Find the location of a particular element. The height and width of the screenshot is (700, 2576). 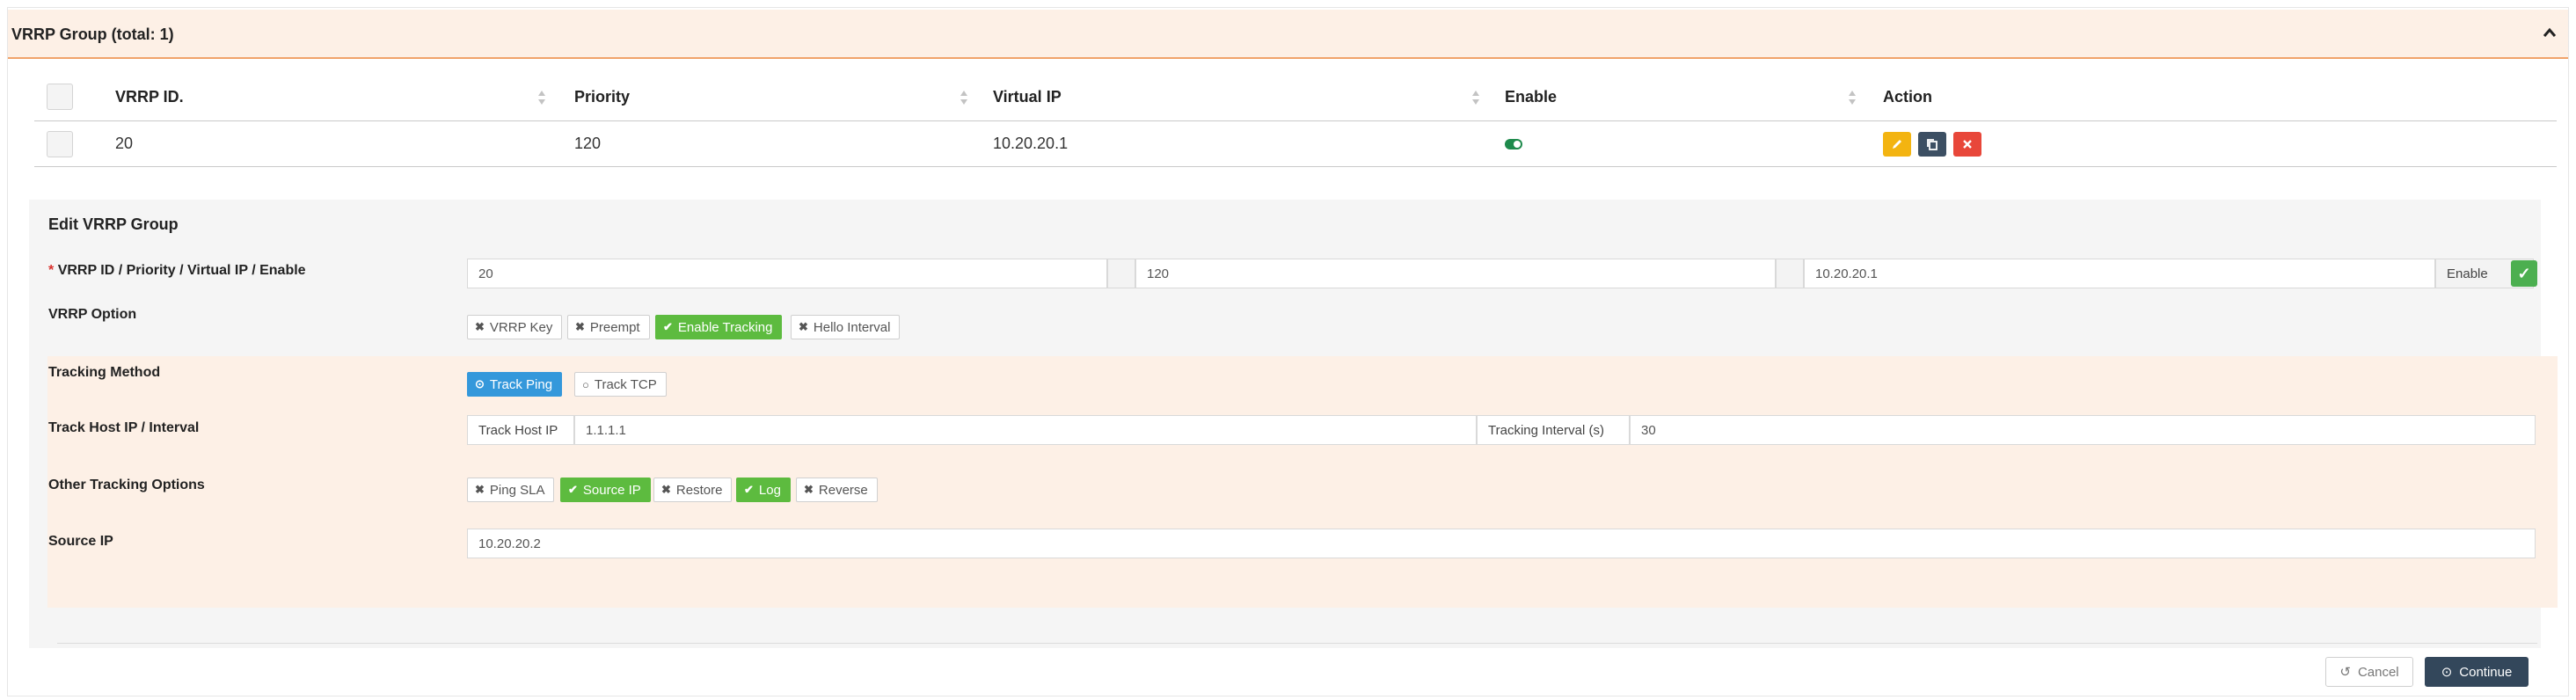

select-all-checkbox is located at coordinates (60, 97).